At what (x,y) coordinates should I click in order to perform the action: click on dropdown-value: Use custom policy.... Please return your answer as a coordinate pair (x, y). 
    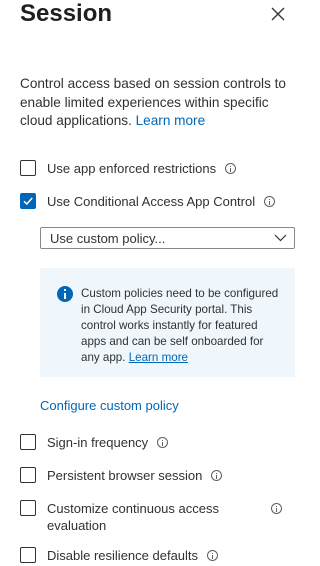
    Looking at the image, I should click on (108, 238).